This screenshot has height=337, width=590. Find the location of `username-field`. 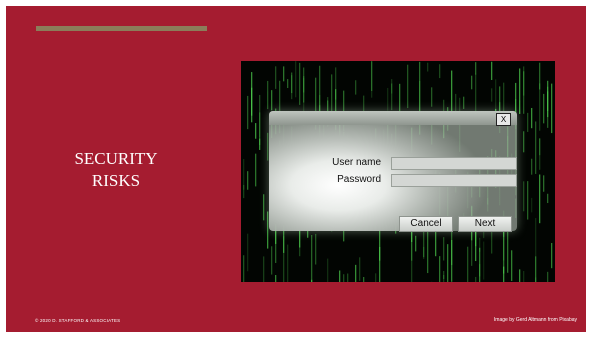

username-field is located at coordinates (454, 163).